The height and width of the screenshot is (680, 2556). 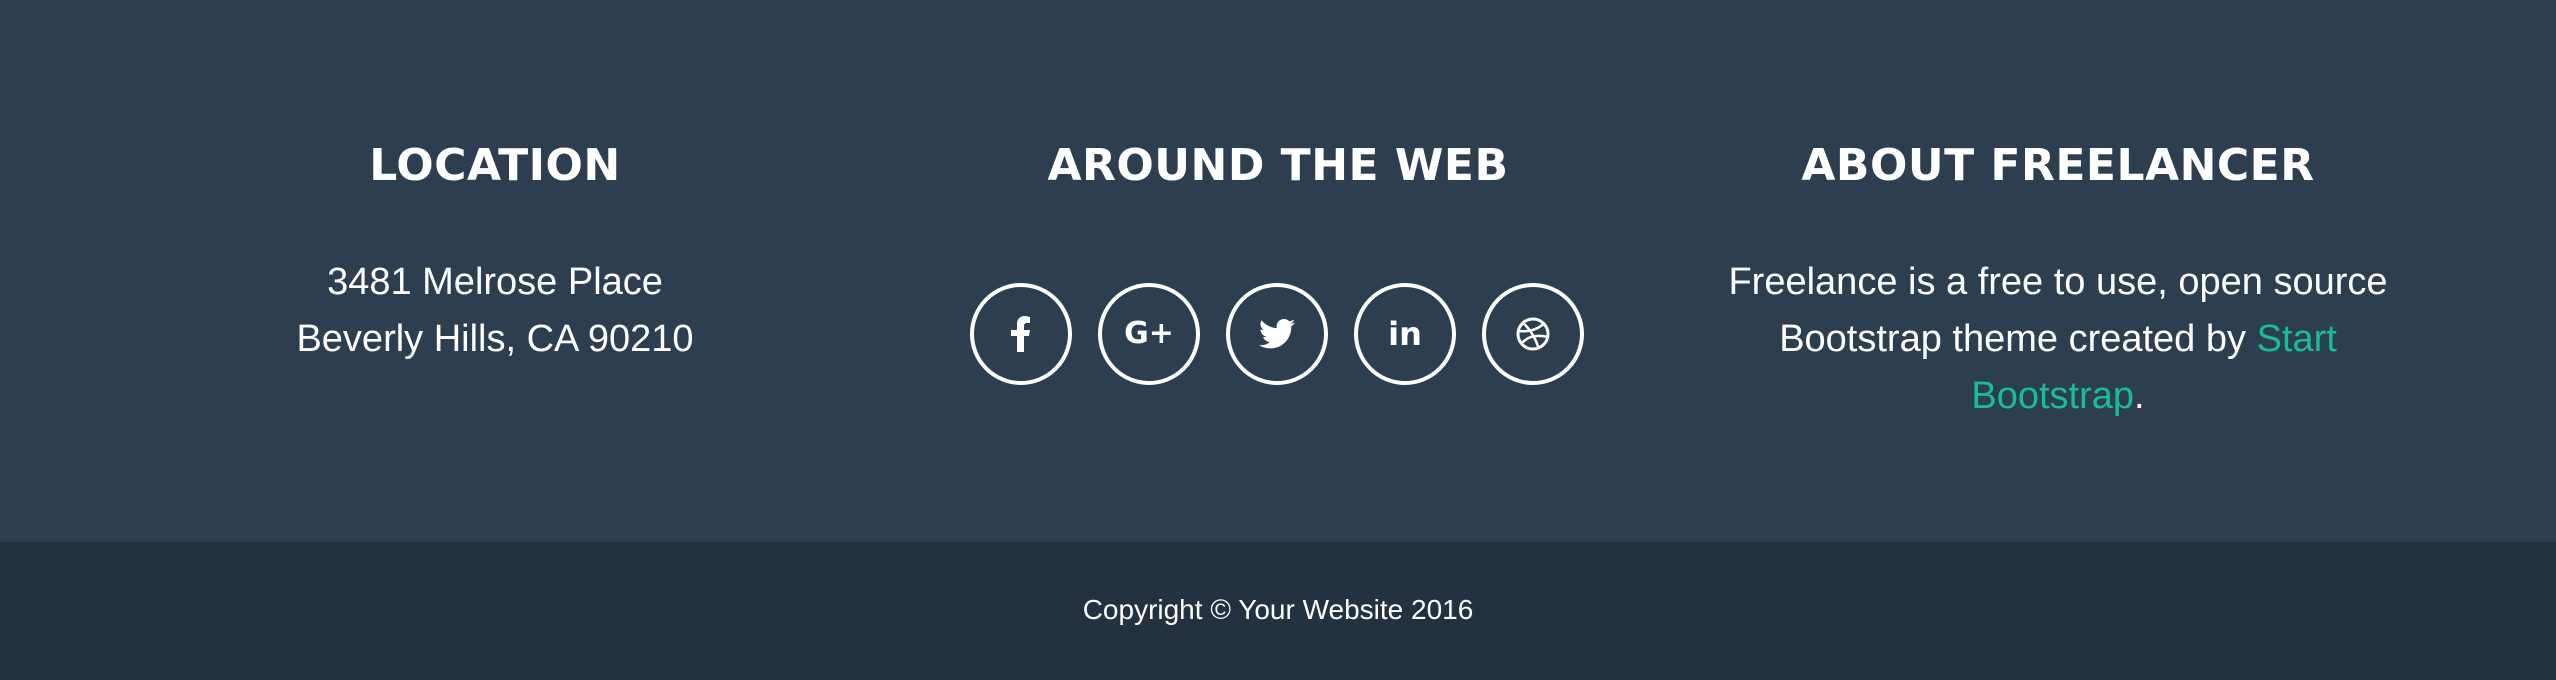 I want to click on google-plus-button: G+, so click(x=1149, y=334).